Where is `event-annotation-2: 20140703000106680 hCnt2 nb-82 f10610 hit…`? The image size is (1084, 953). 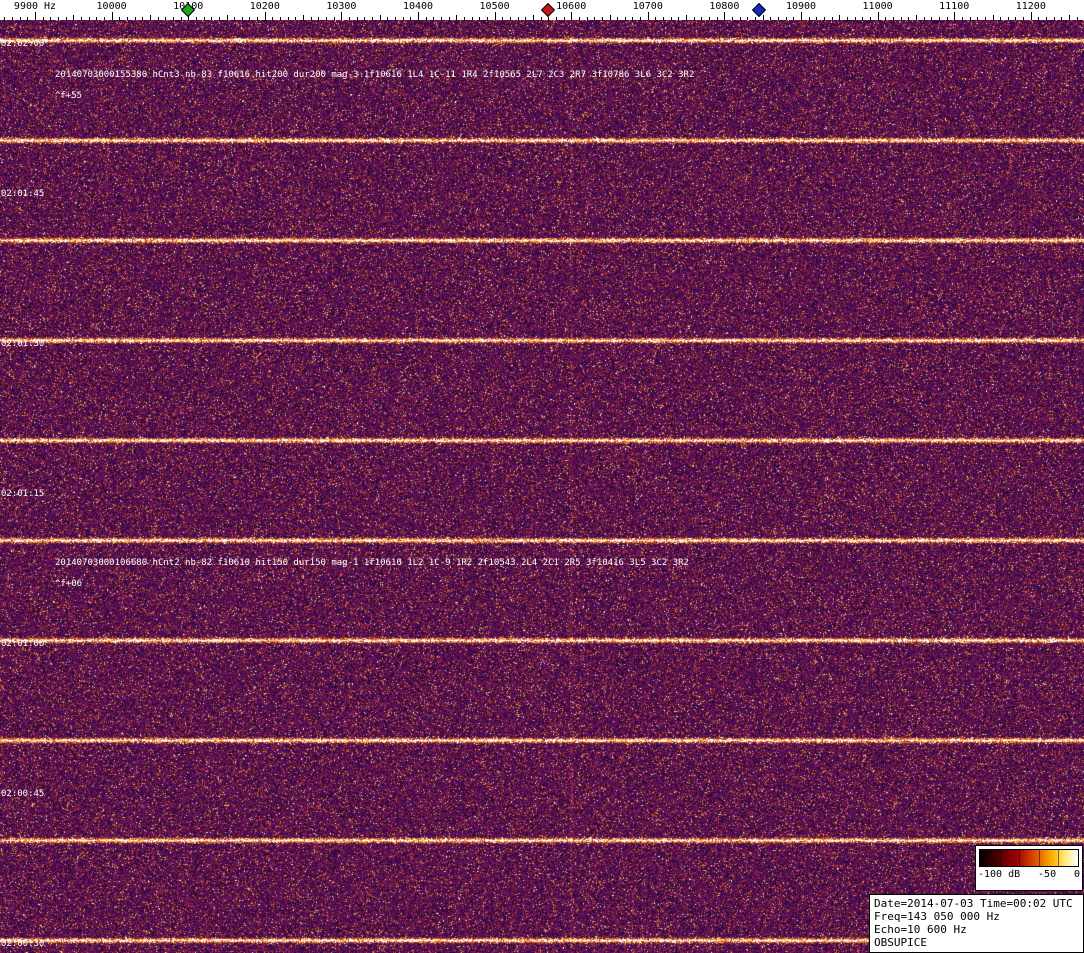 event-annotation-2: 20140703000106680 hCnt2 nb-82 f10610 hit… is located at coordinates (372, 563).